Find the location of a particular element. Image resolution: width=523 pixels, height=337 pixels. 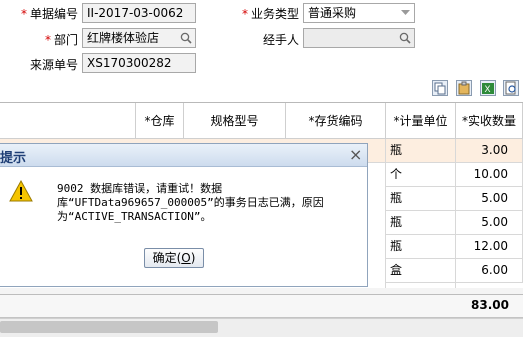

ok-suffix: ) is located at coordinates (193, 258).